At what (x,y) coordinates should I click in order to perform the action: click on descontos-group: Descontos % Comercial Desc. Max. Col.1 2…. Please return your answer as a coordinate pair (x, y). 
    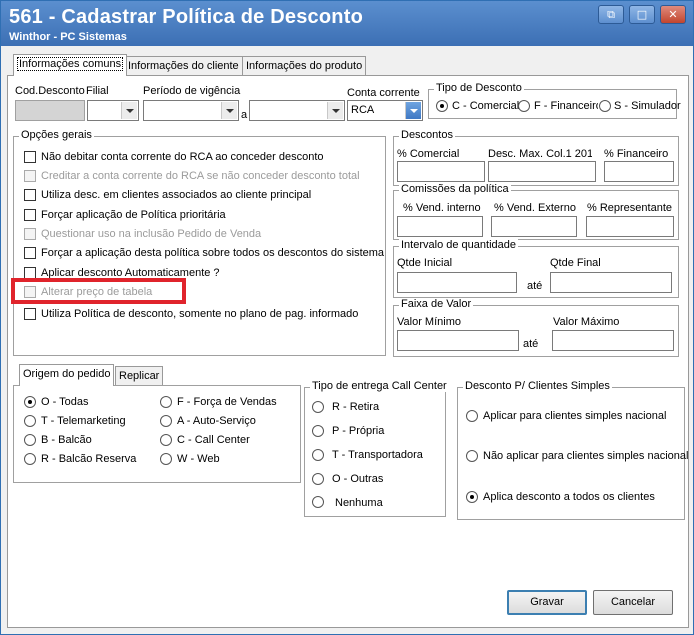
    Looking at the image, I should click on (536, 157).